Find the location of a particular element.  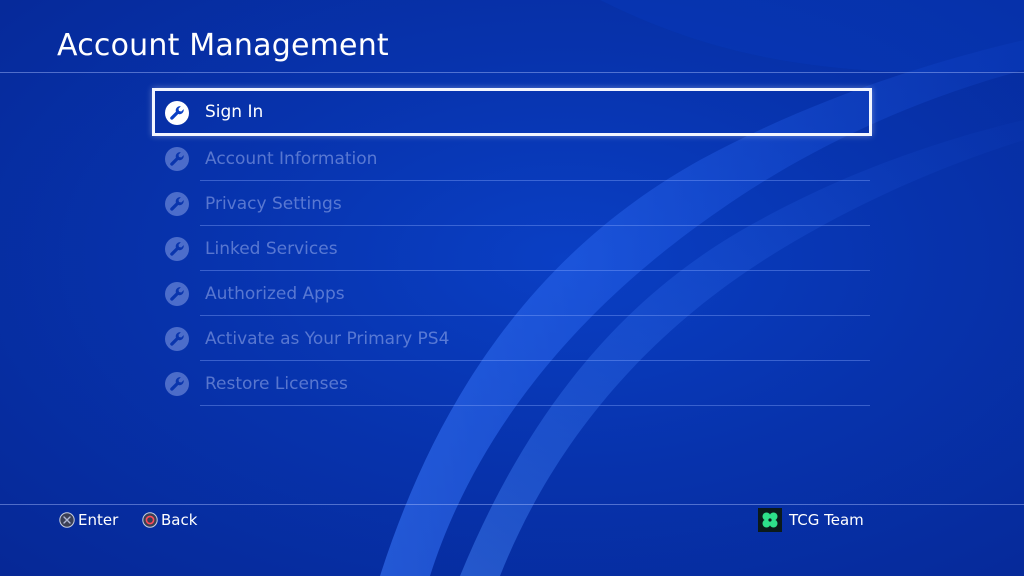

menu-item-sign-in: Sign In is located at coordinates (512, 112).